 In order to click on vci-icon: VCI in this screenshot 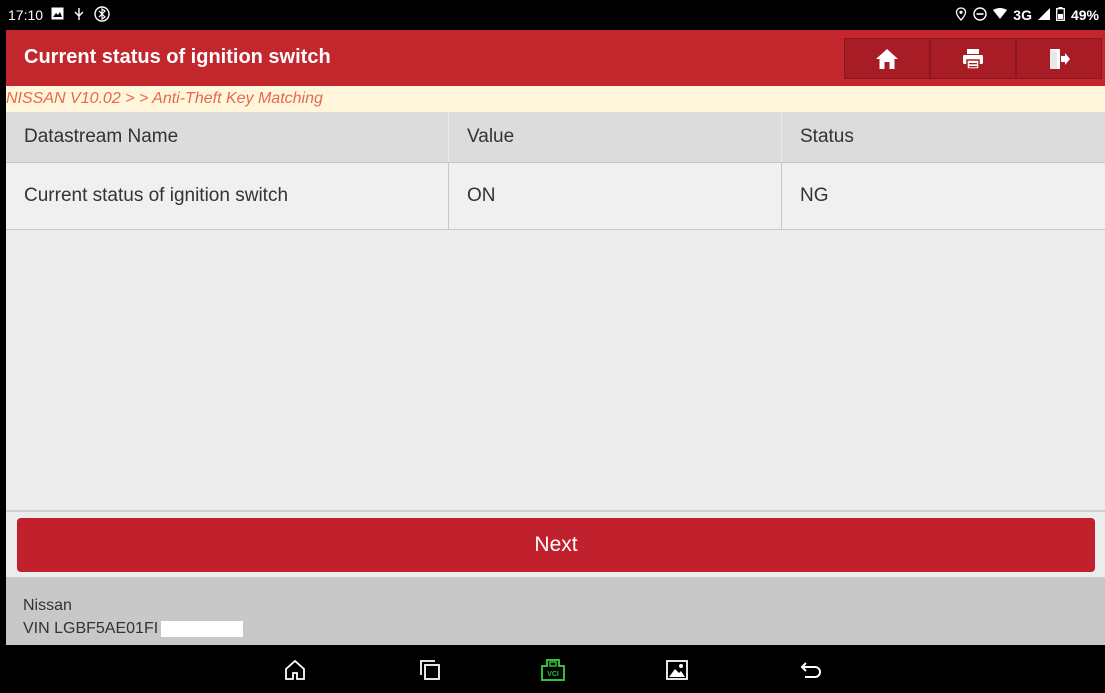, I will do `click(553, 670)`.